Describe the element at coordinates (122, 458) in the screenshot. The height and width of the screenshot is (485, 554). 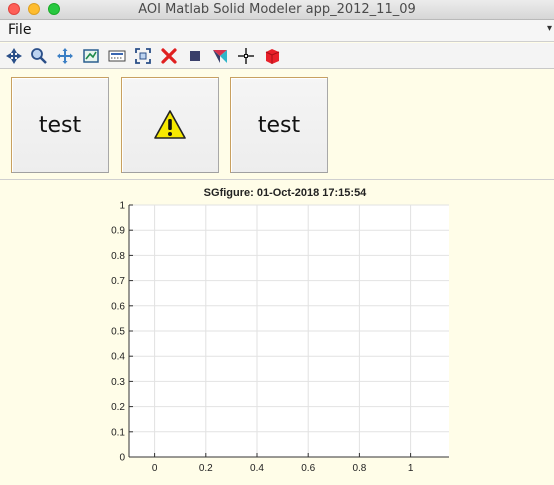
I see `y-tick-label: 0` at that location.